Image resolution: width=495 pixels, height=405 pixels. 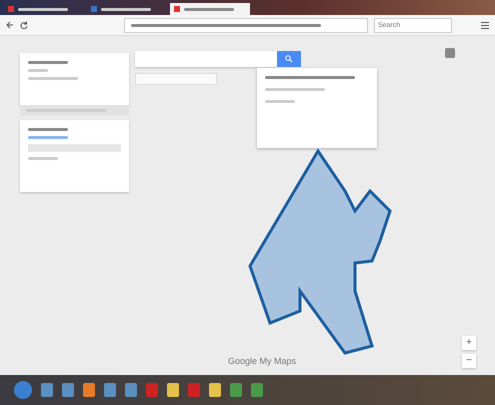 I want to click on polygon-shape, so click(x=320, y=251).